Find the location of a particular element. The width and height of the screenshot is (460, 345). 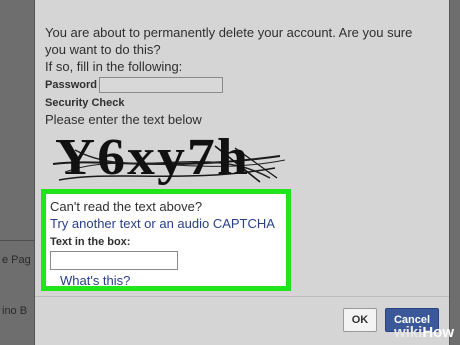

background-divider is located at coordinates (17, 240).